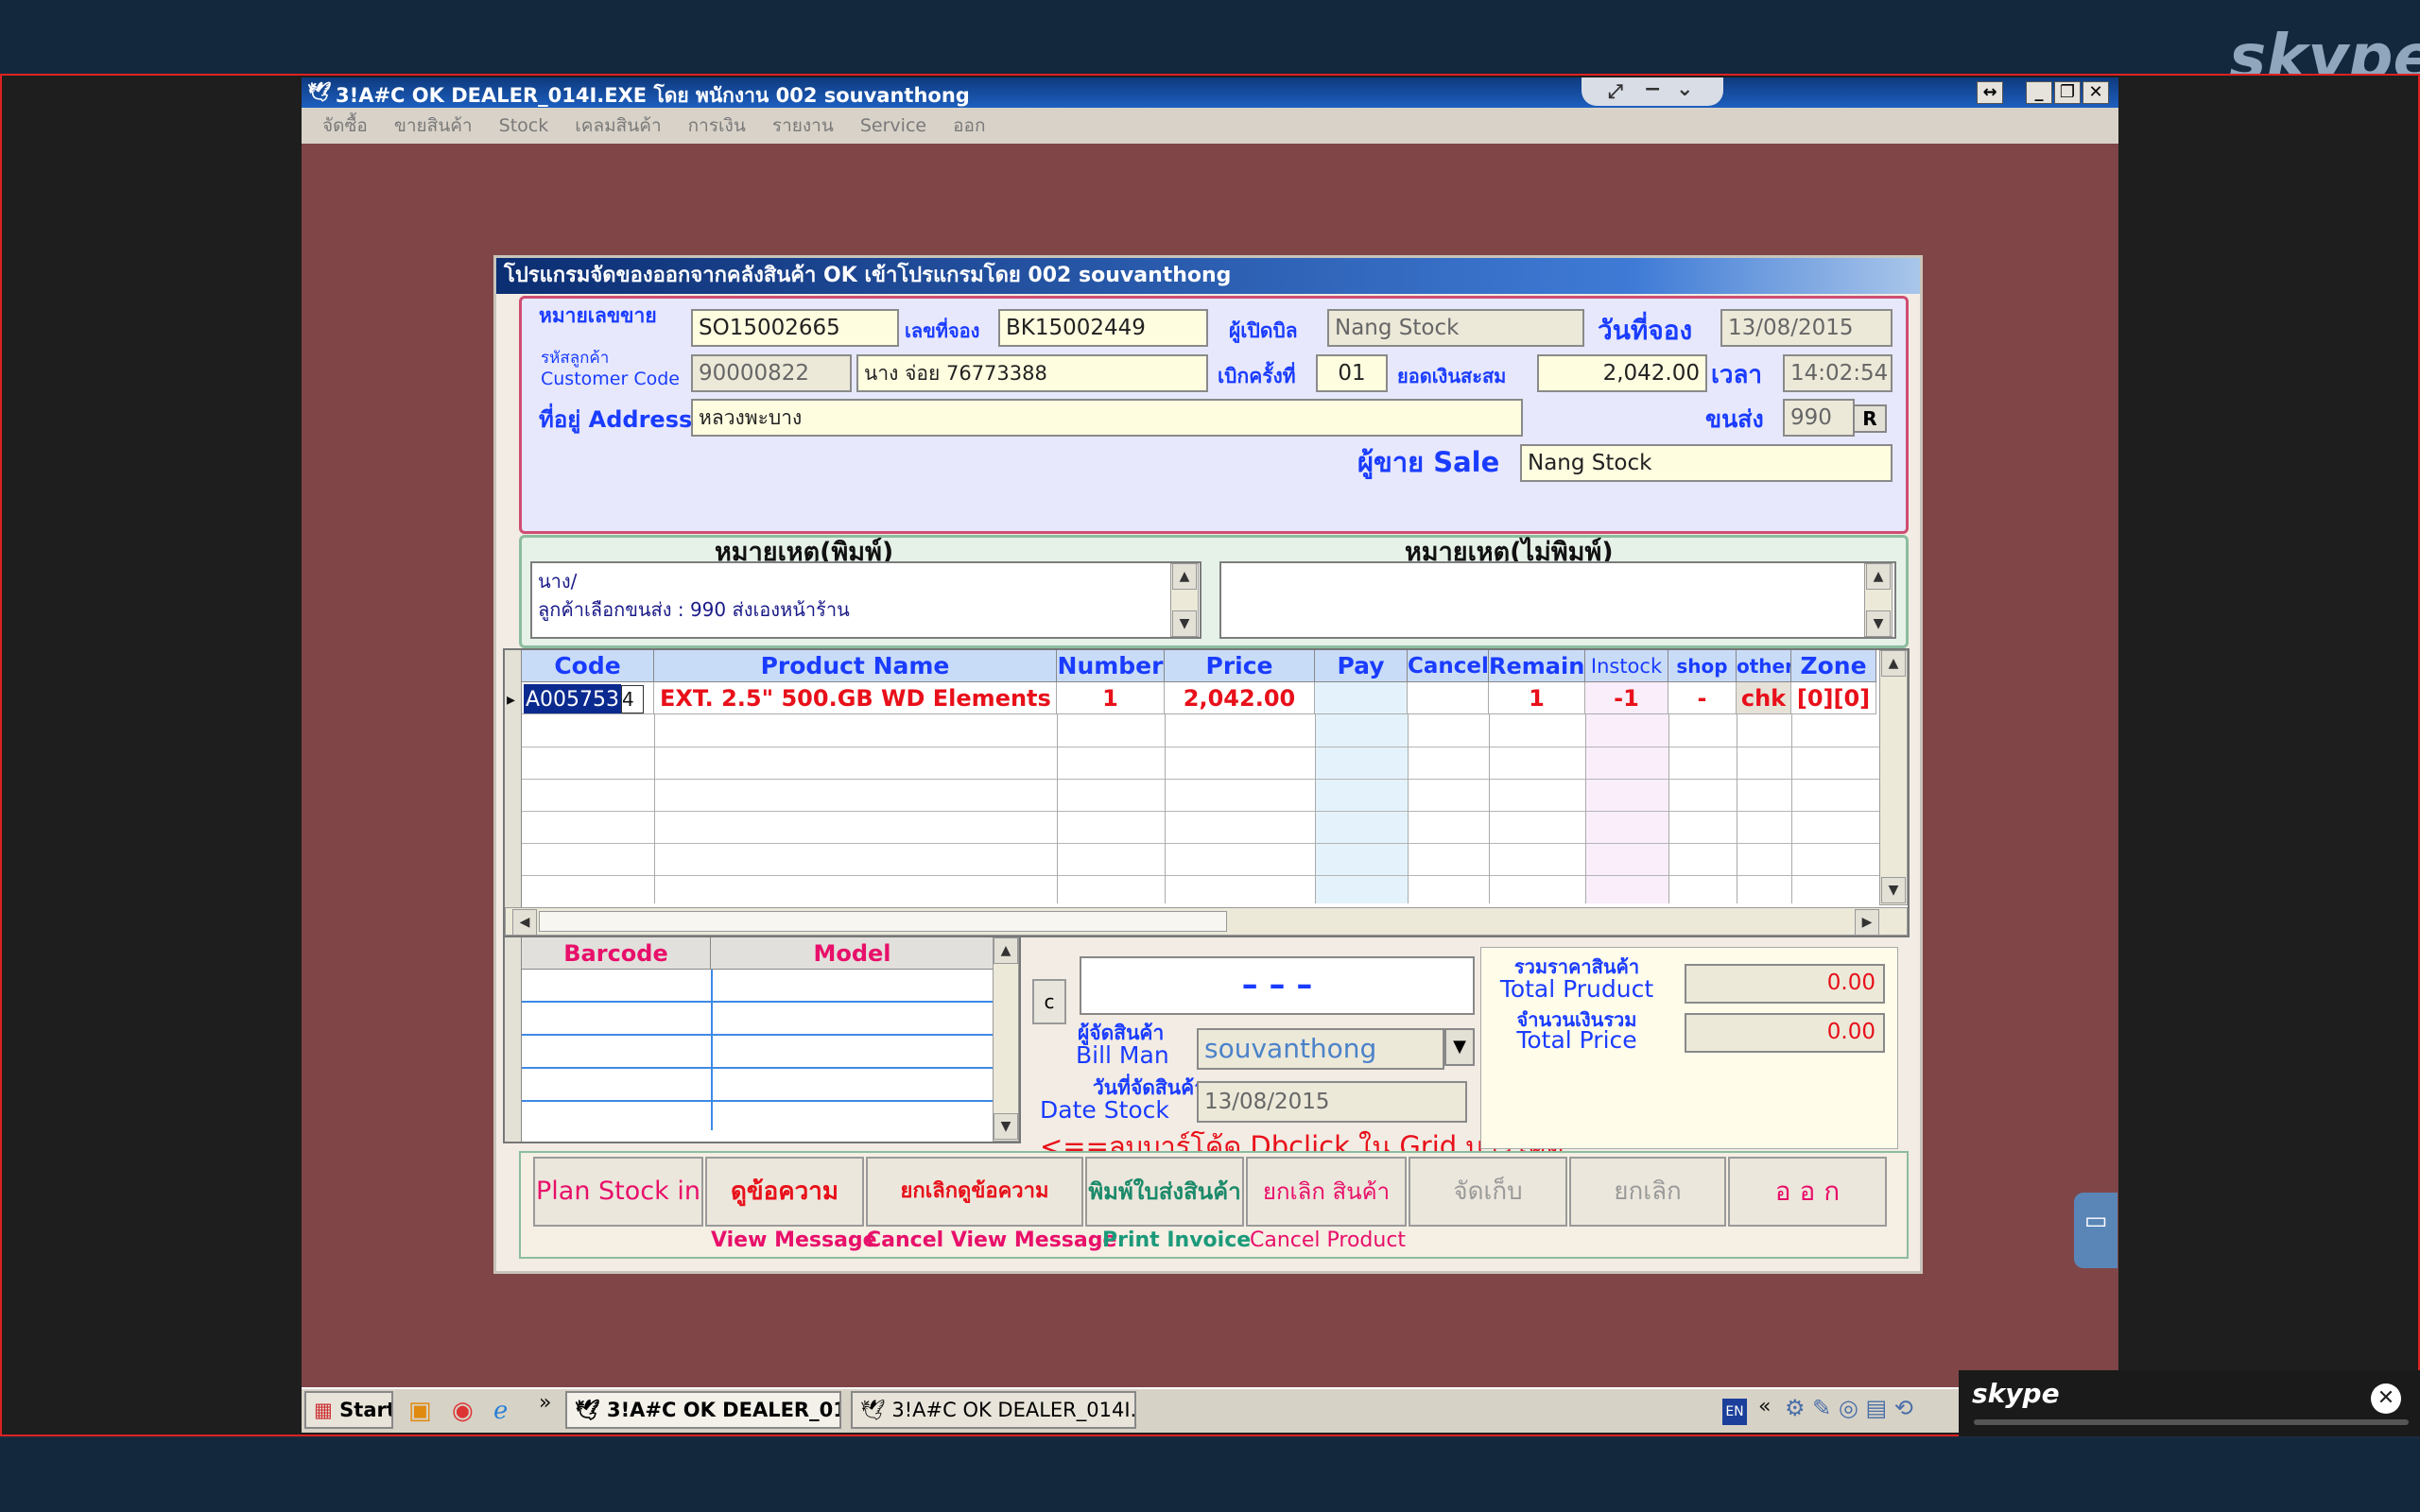 The height and width of the screenshot is (1512, 2420). I want to click on minimize-remote-icon: −, so click(1652, 89).